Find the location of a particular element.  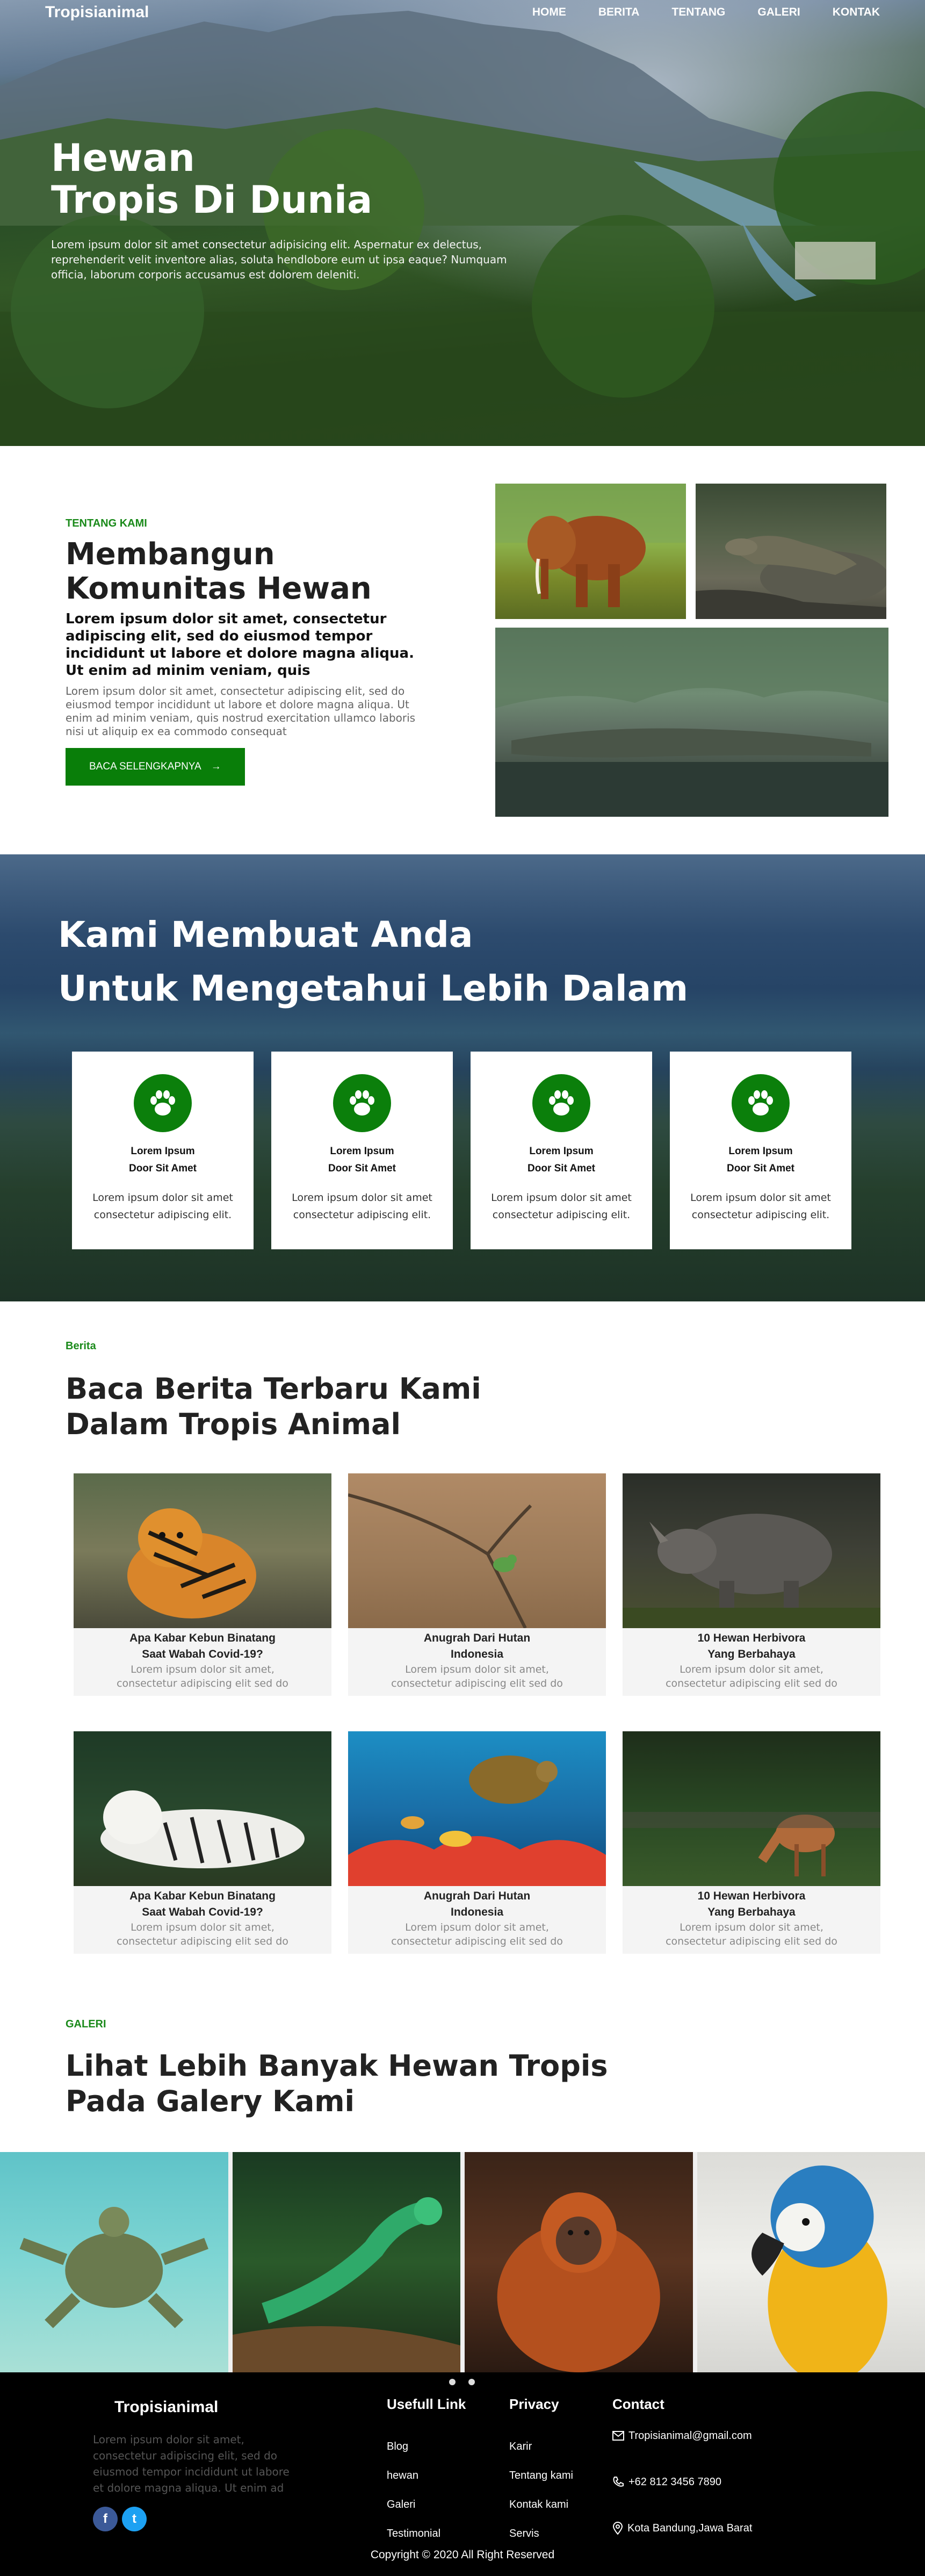

nav-links: HOME BERITA TENTANG GALERI KONTAK is located at coordinates (706, 12).